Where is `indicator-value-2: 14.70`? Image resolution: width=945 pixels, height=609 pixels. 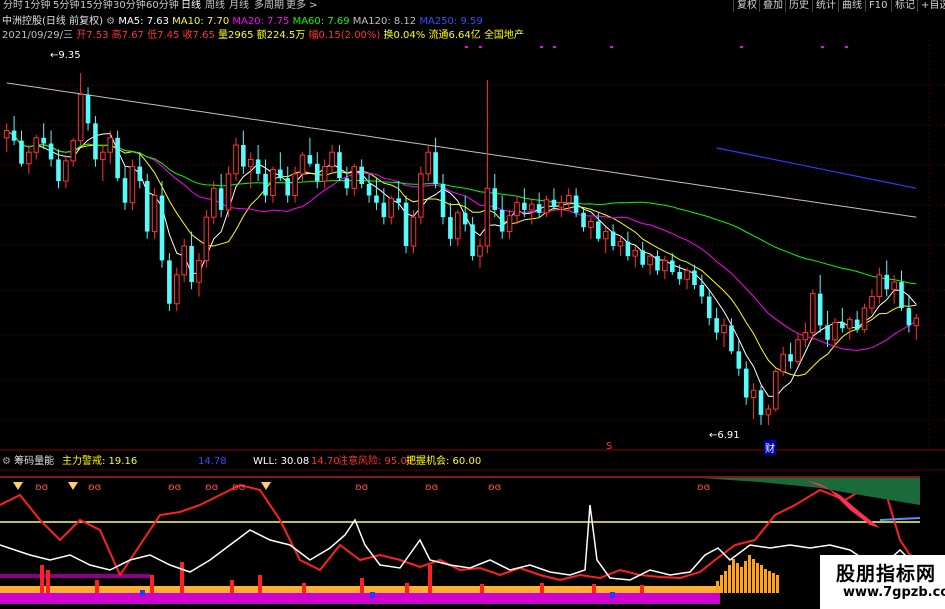 indicator-value-2: 14.70 is located at coordinates (325, 461).